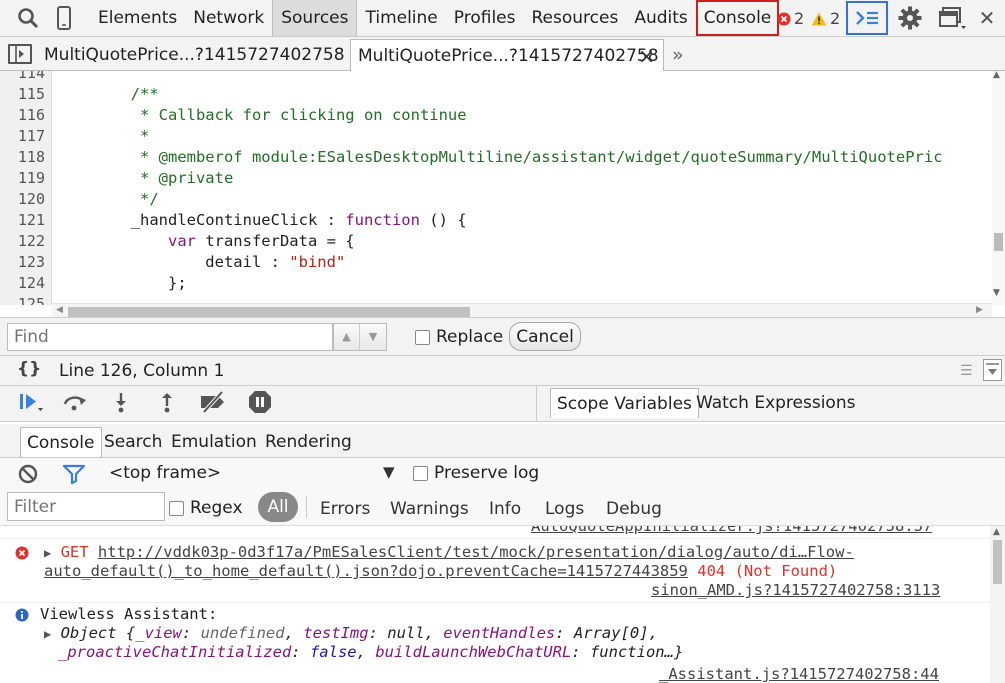 The width and height of the screenshot is (1005, 683). What do you see at coordinates (624, 403) in the screenshot?
I see `tab-scope-variables: Scope Variables` at bounding box center [624, 403].